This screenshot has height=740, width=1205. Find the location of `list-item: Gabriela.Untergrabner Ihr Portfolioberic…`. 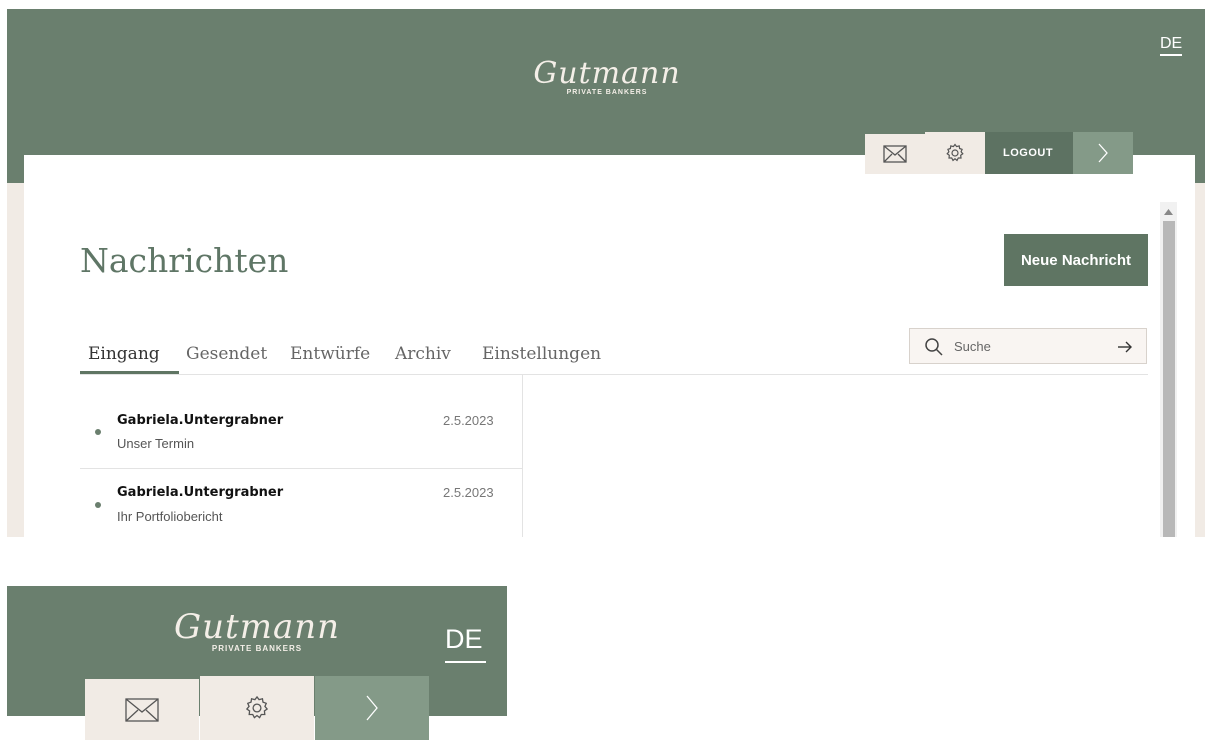

list-item: Gabriela.Untergrabner Ihr Portfolioberic… is located at coordinates (301, 503).